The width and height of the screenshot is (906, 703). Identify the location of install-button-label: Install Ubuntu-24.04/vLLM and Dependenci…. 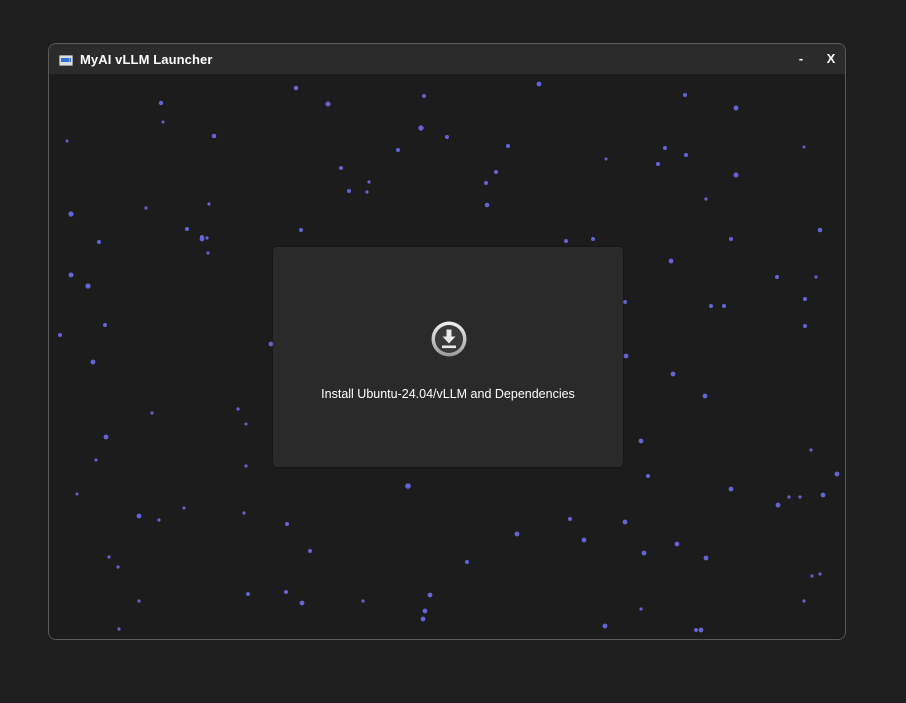
(448, 394).